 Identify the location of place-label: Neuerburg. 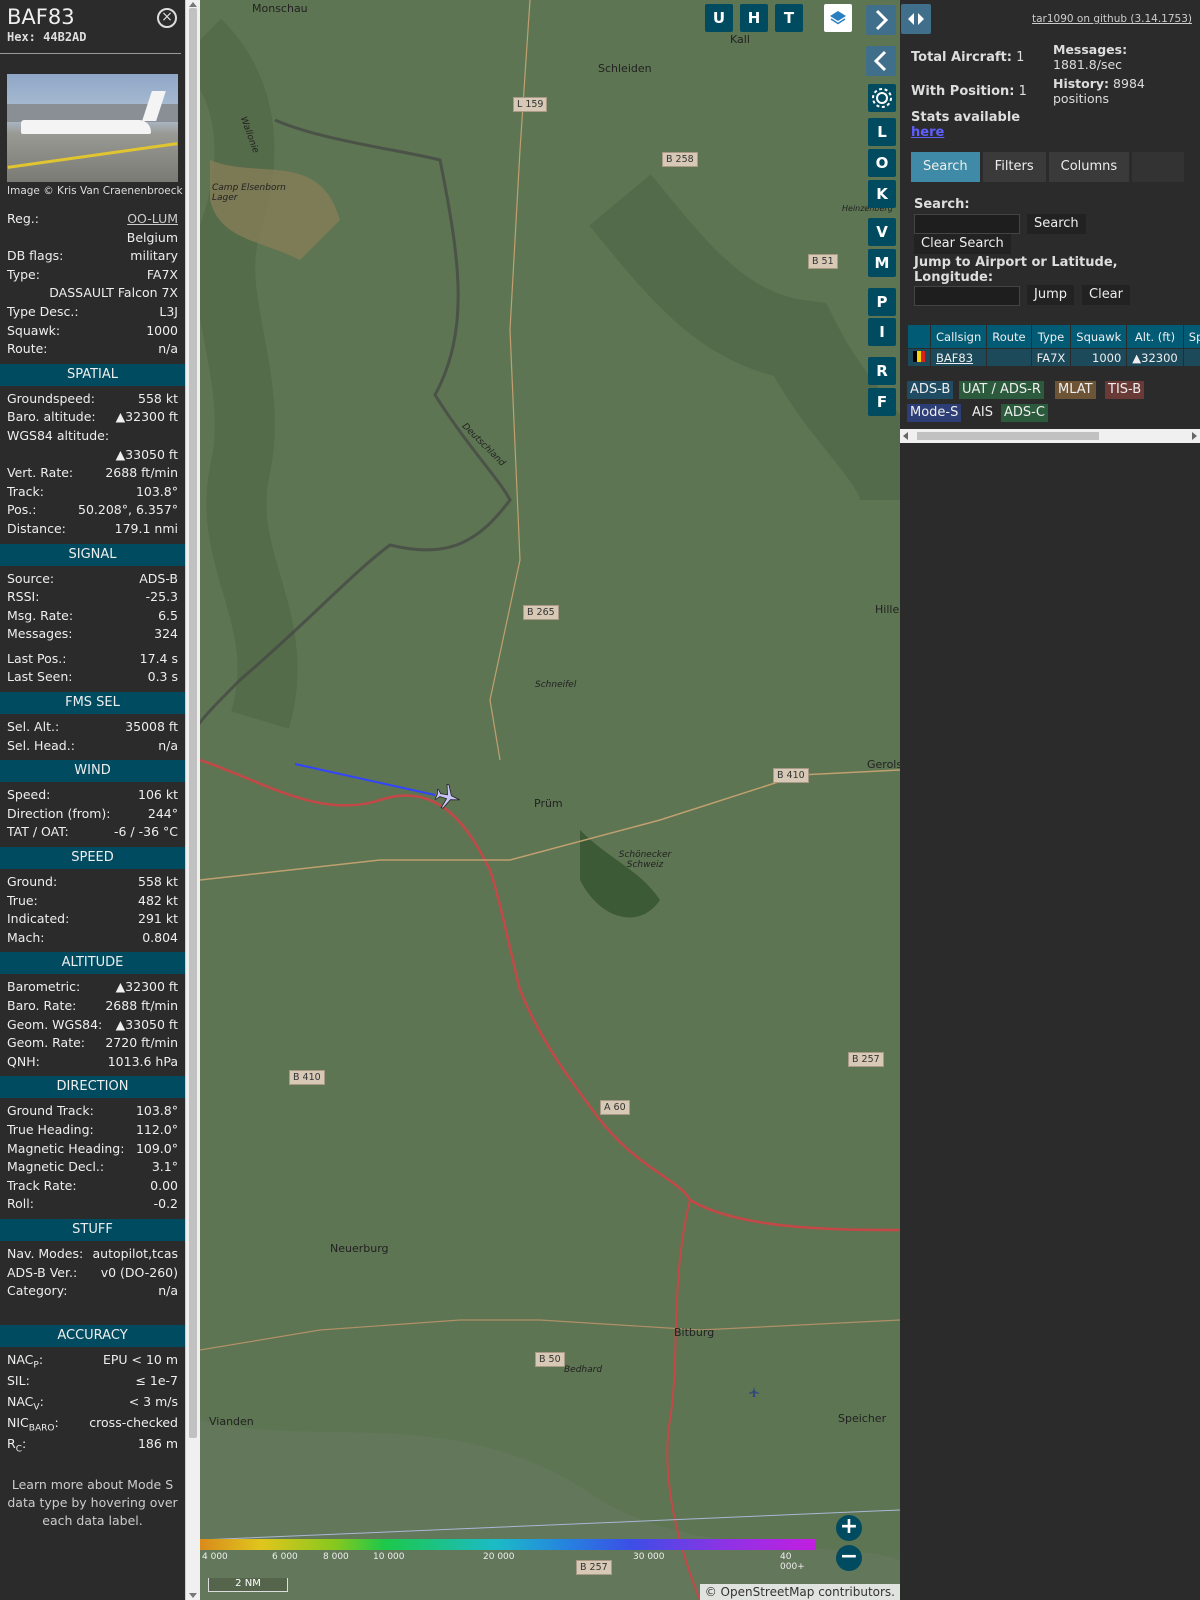
(359, 1248).